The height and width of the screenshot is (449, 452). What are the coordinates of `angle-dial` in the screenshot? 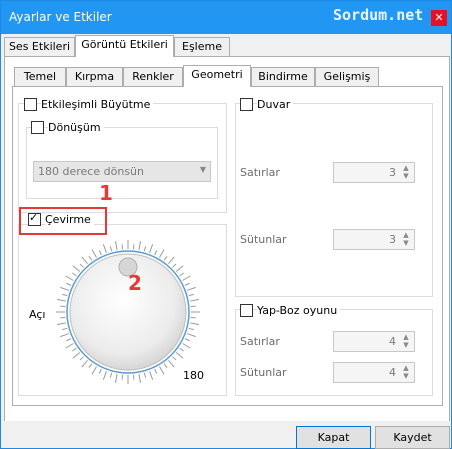 It's located at (128, 312).